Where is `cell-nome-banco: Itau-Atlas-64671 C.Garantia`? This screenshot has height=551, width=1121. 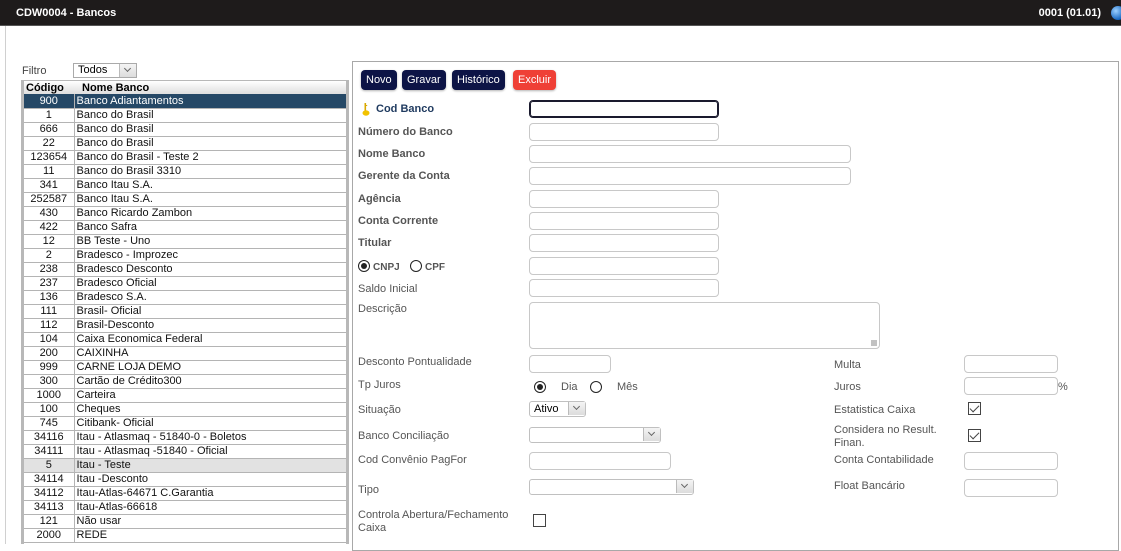 cell-nome-banco: Itau-Atlas-64671 C.Garantia is located at coordinates (211, 493).